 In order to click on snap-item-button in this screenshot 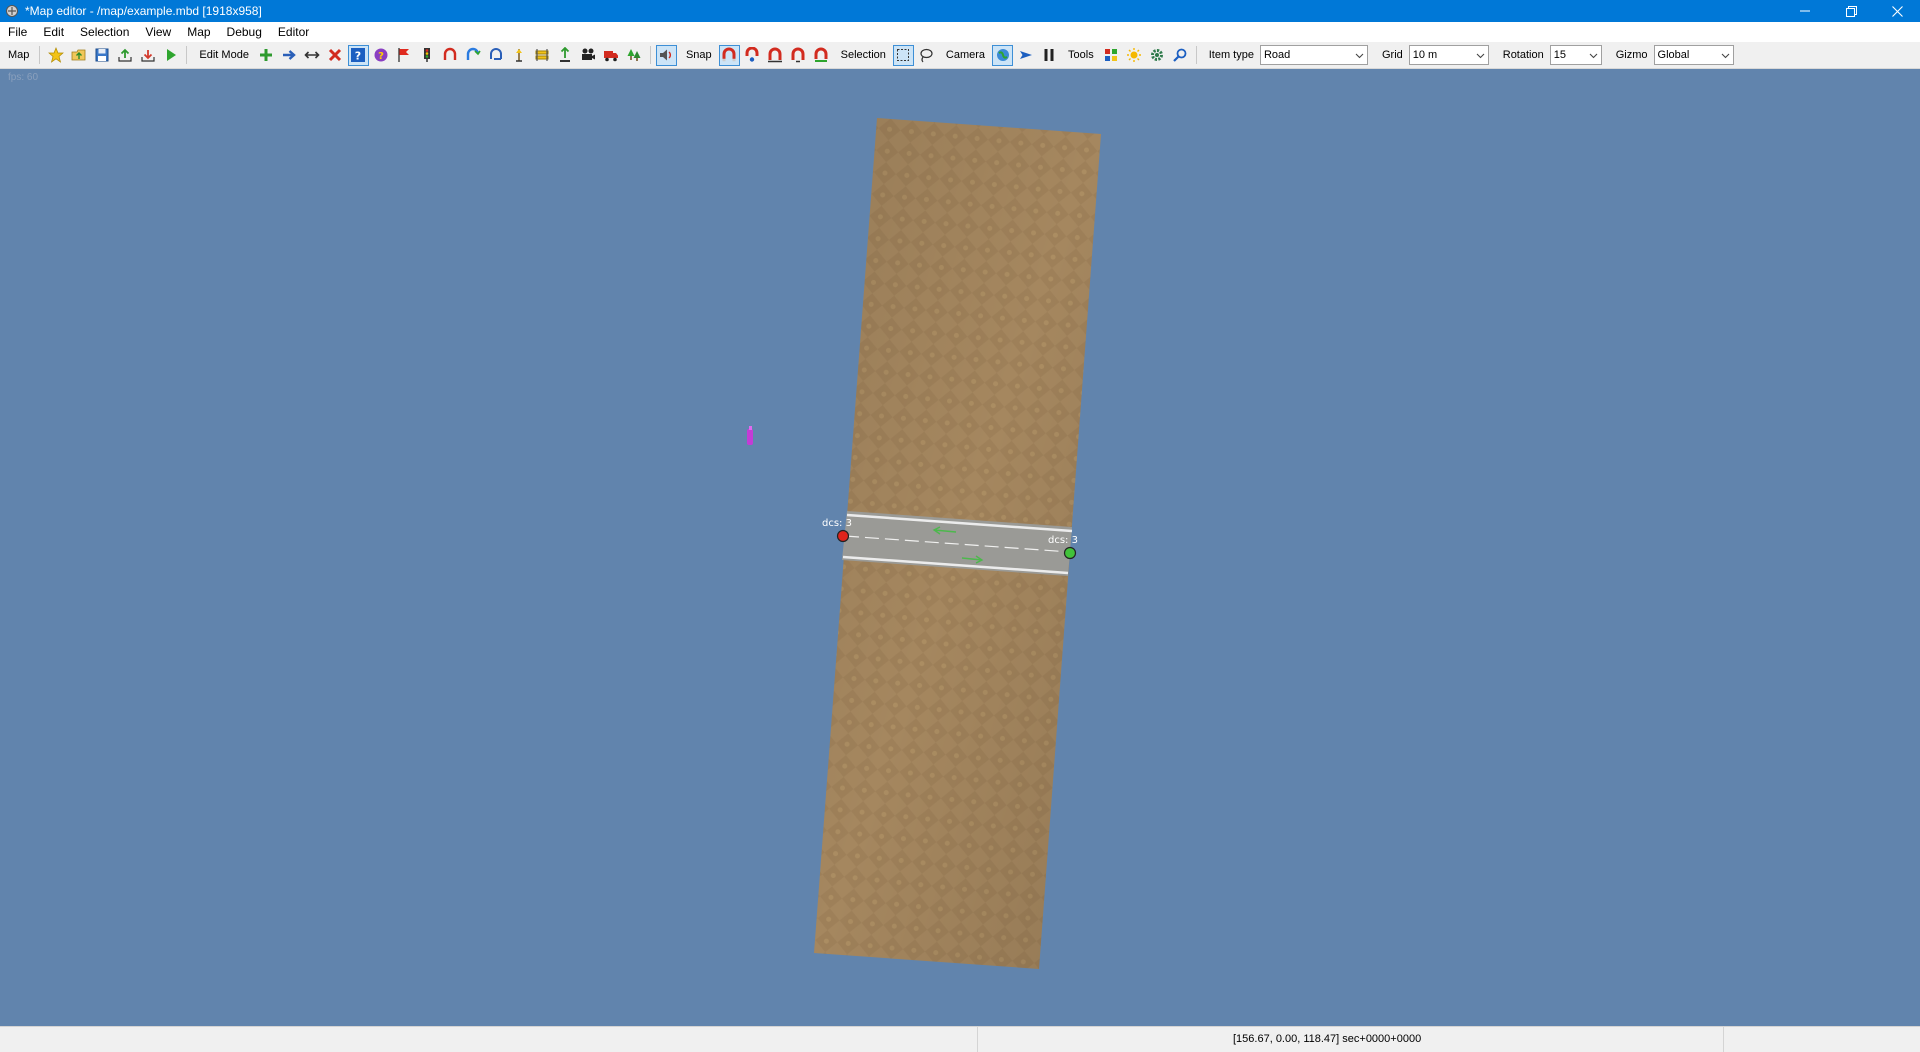, I will do `click(798, 55)`.